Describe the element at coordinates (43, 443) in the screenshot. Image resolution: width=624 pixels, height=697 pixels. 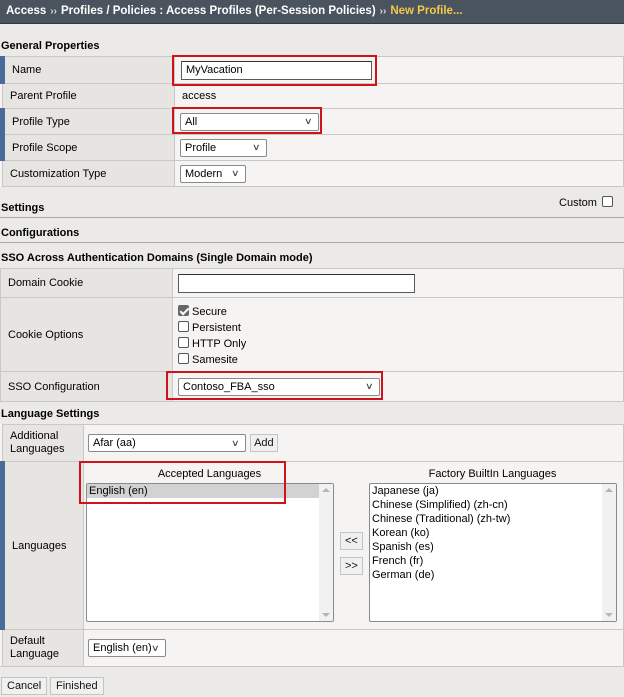
I see `additional-languages-label: Additional Languages` at that location.